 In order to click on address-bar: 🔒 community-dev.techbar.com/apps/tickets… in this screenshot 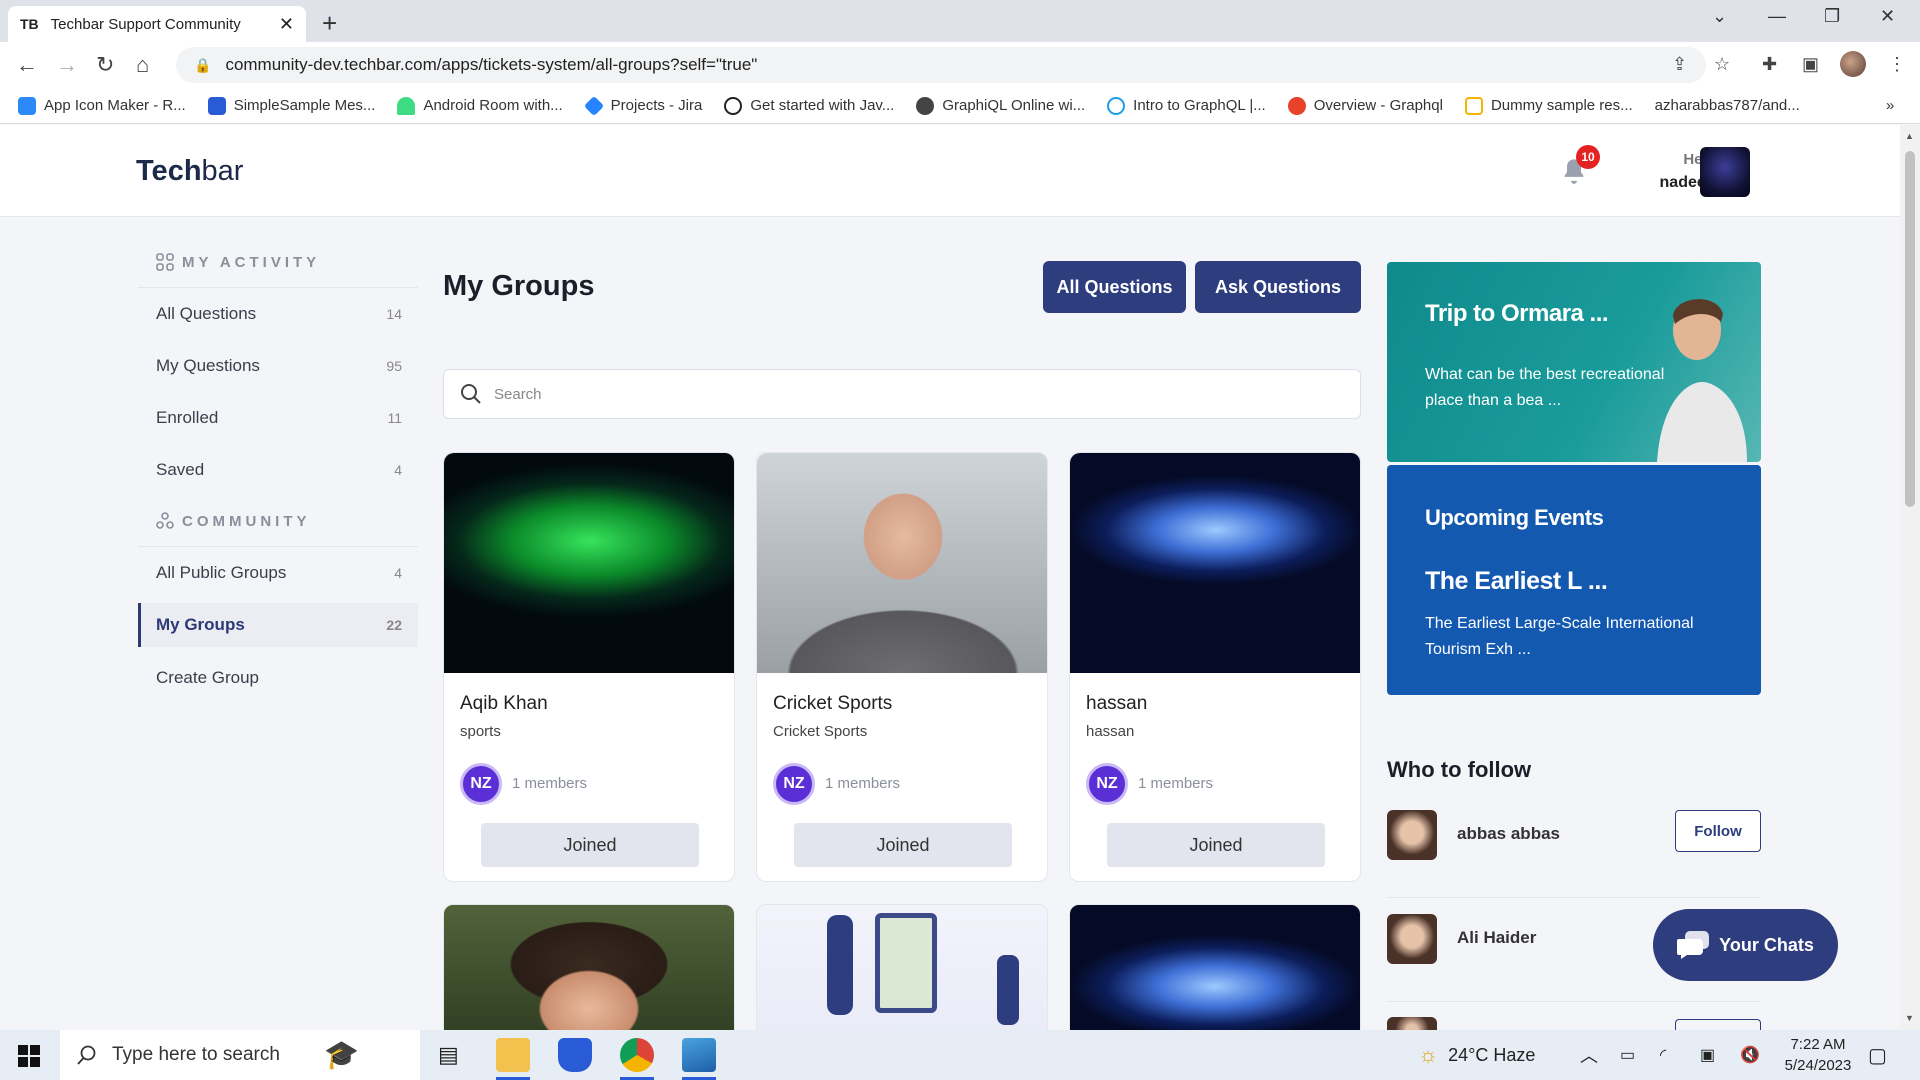, I will do `click(941, 65)`.